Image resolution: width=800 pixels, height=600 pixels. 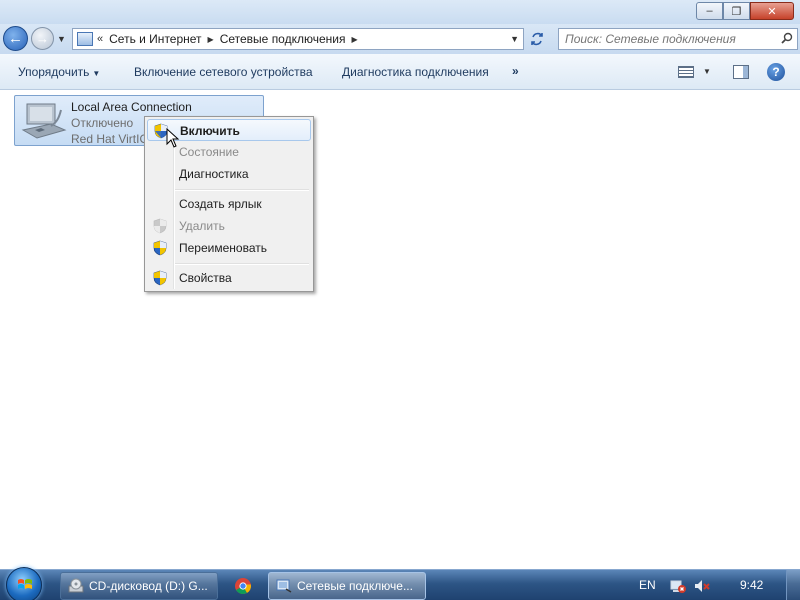 I want to click on search-input, so click(x=670, y=39).